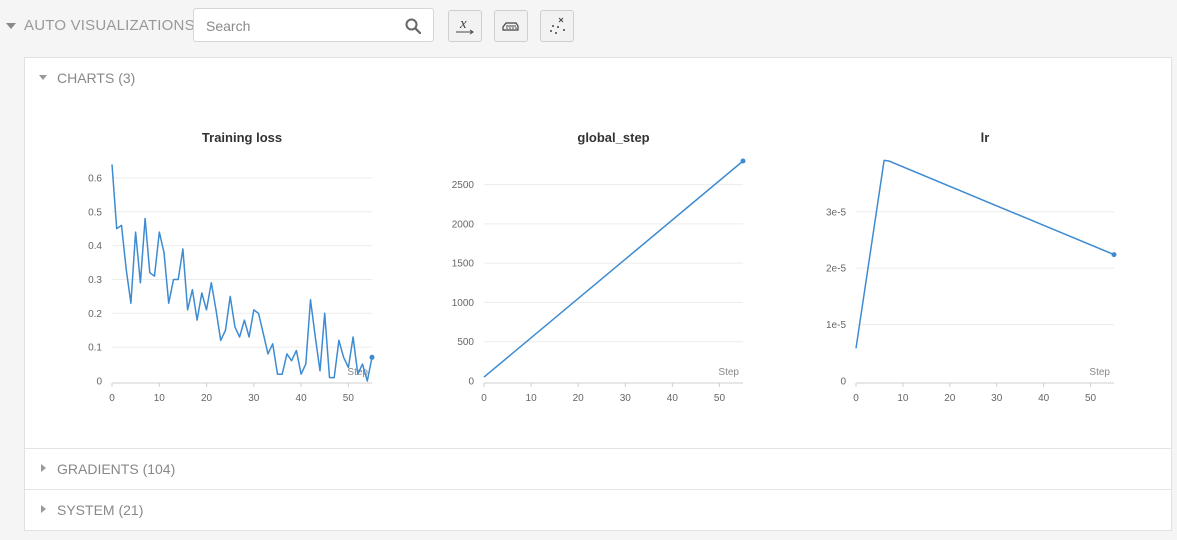 Image resolution: width=1177 pixels, height=540 pixels. I want to click on svg-text: x, so click(463, 24).